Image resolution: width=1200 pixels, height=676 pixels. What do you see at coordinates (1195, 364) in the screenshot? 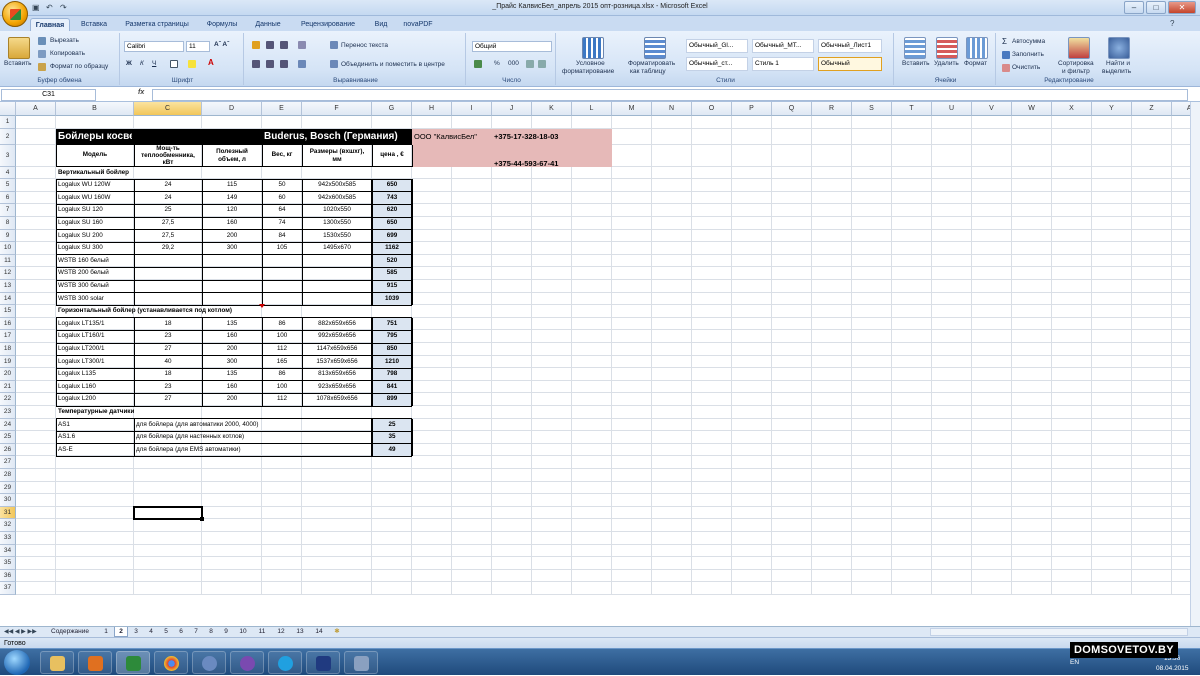
I see `vertical-scrollbar` at bounding box center [1195, 364].